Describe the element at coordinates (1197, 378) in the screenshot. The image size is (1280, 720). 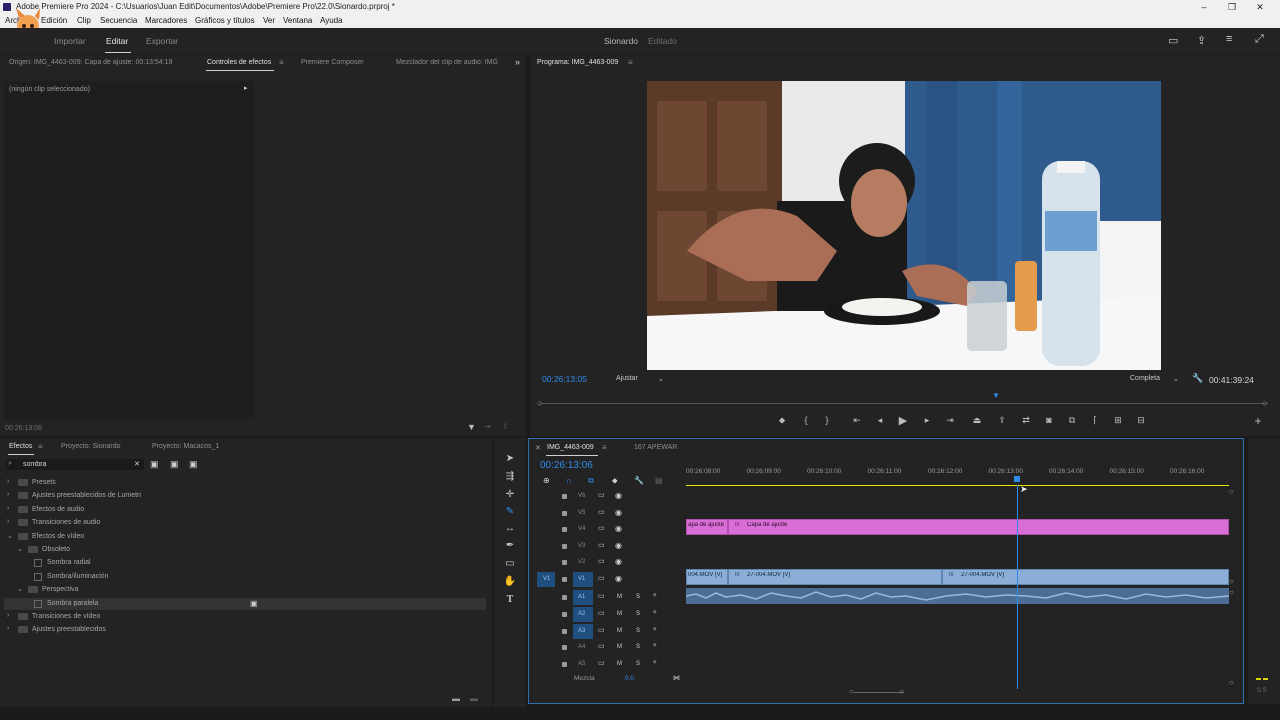
I see `settings-wrench-icon: 🔧` at that location.